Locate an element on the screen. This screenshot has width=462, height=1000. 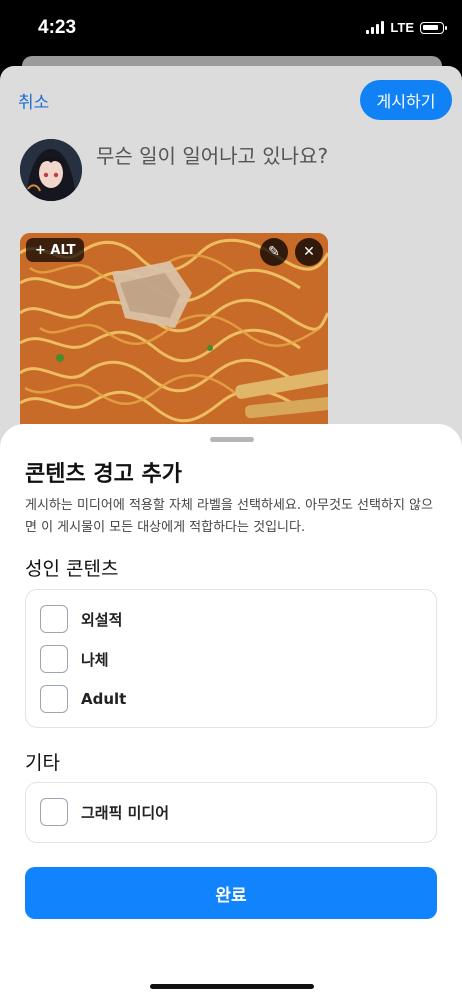
status-bar: 4:23 LTE is located at coordinates (231, 29).